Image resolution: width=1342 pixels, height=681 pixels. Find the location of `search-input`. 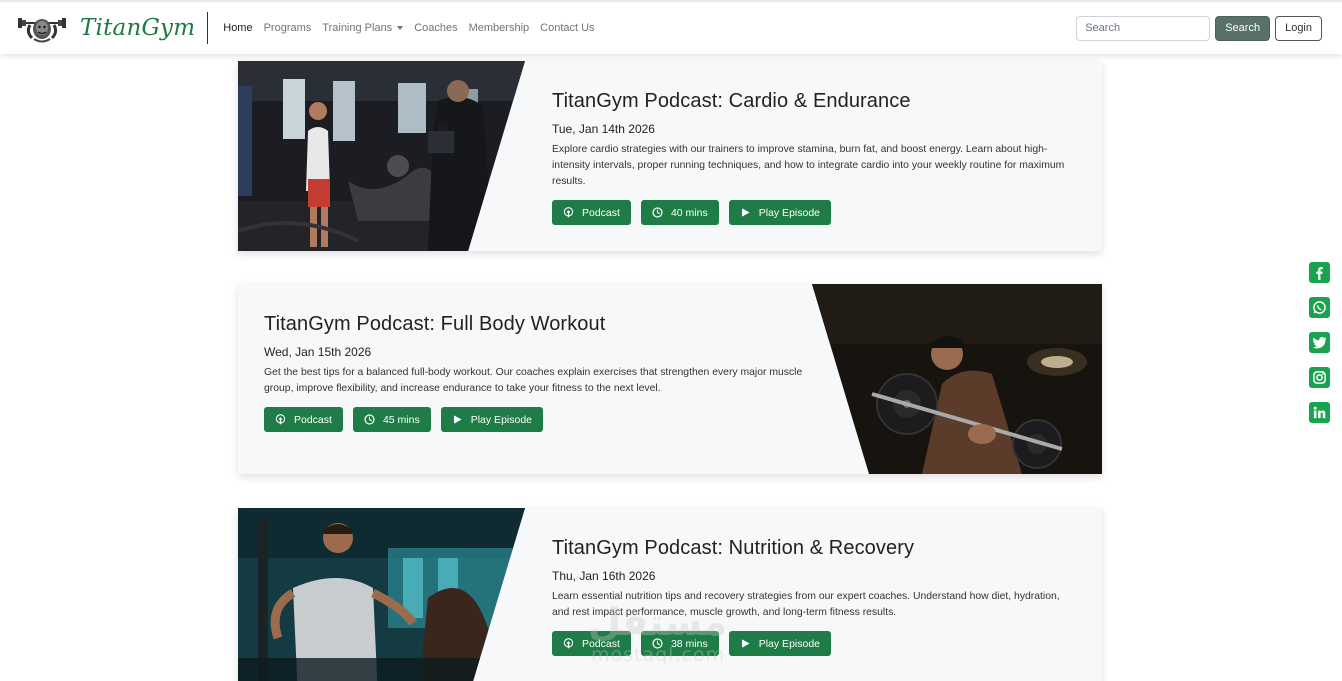

search-input is located at coordinates (1143, 28).